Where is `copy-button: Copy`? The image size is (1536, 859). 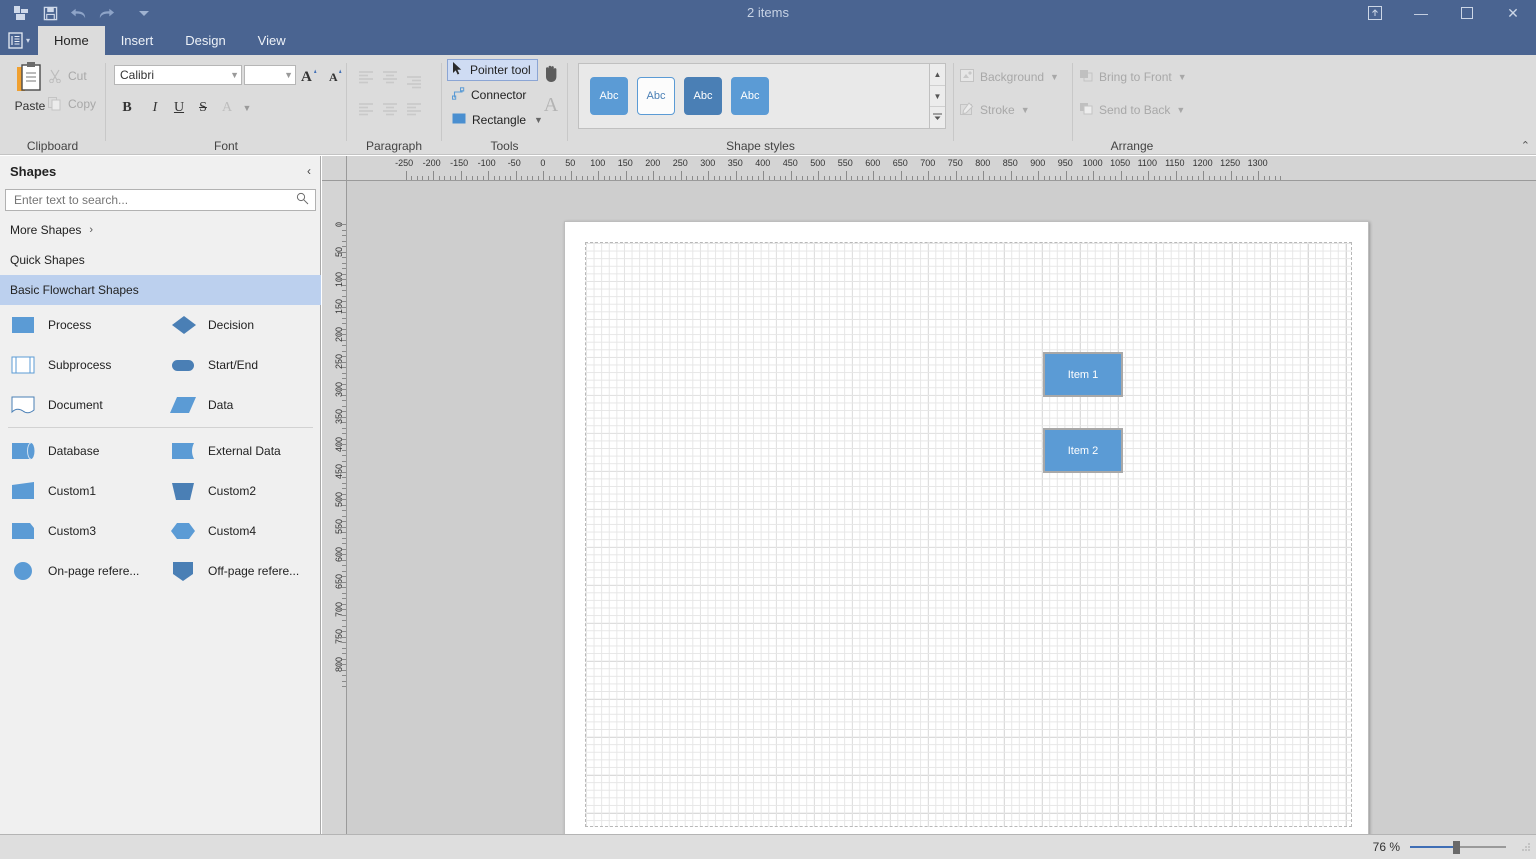 copy-button: Copy is located at coordinates (72, 104).